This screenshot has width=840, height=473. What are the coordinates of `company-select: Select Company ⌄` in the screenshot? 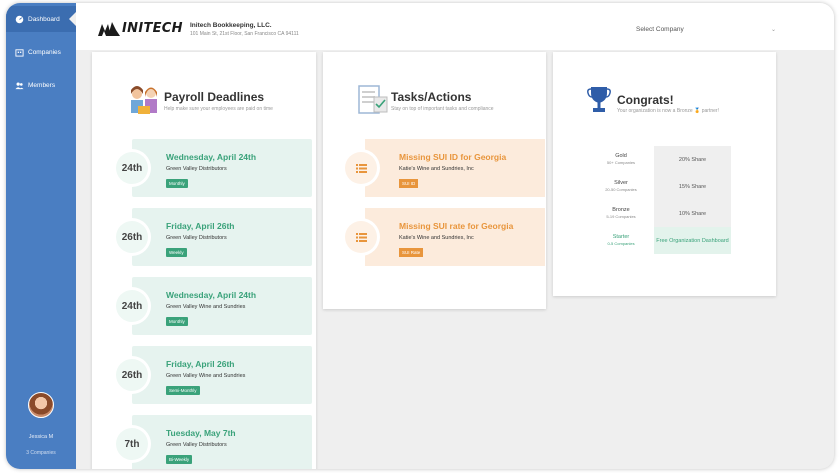 It's located at (706, 29).